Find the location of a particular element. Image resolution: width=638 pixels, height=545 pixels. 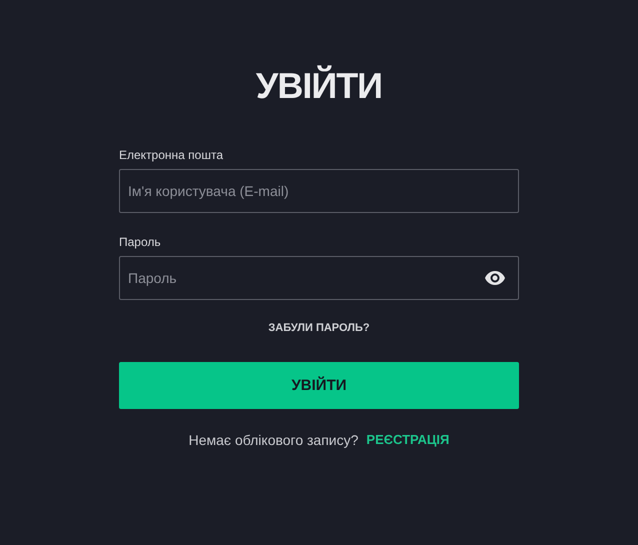

signup-prompt: Немає облікового запису? is located at coordinates (273, 440).